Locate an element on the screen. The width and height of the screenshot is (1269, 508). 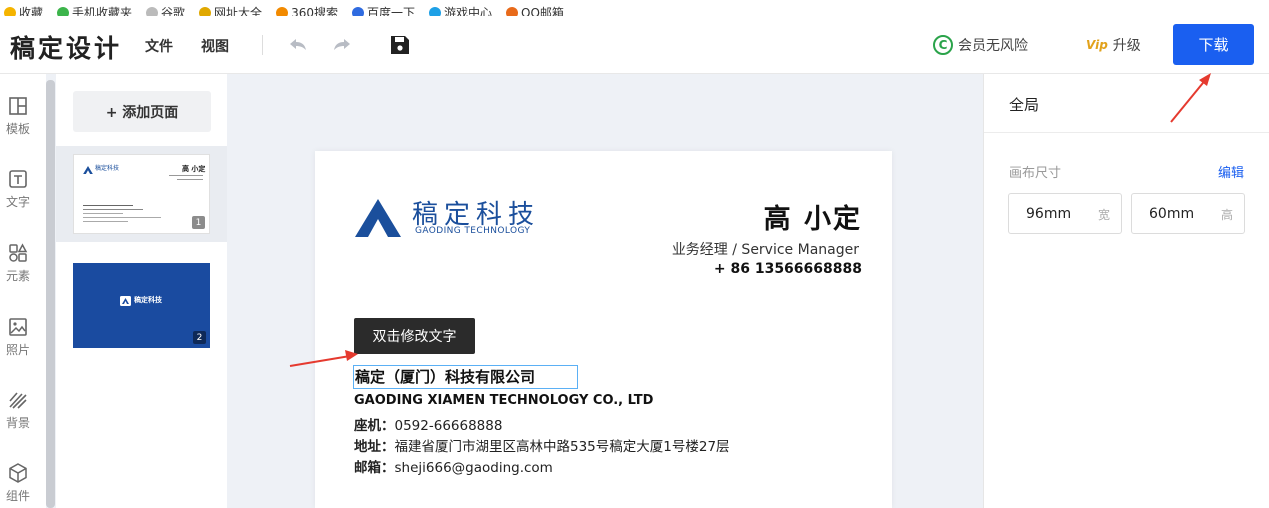
toolbar-divider is located at coordinates (262, 45).